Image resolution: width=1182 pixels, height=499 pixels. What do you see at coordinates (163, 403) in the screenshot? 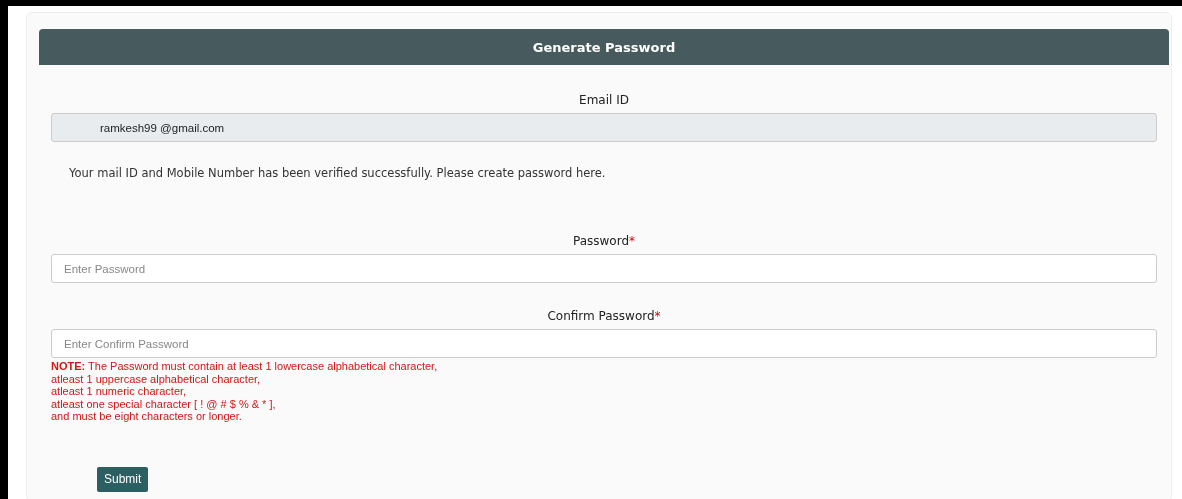
I see `note-line: atleast one special character [ ! @ # $ % & * ],` at bounding box center [163, 403].